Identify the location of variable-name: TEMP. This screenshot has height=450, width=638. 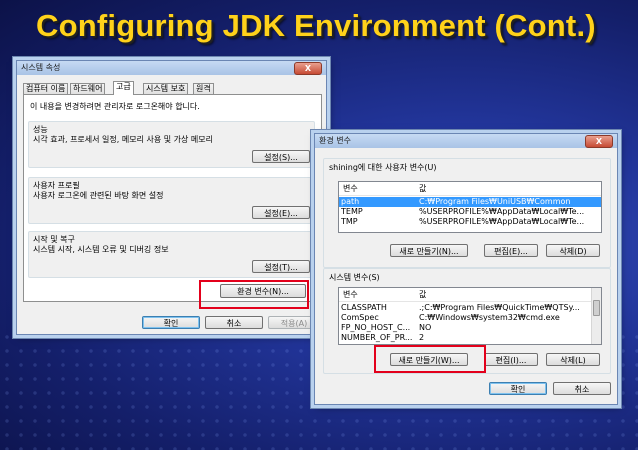
(352, 211).